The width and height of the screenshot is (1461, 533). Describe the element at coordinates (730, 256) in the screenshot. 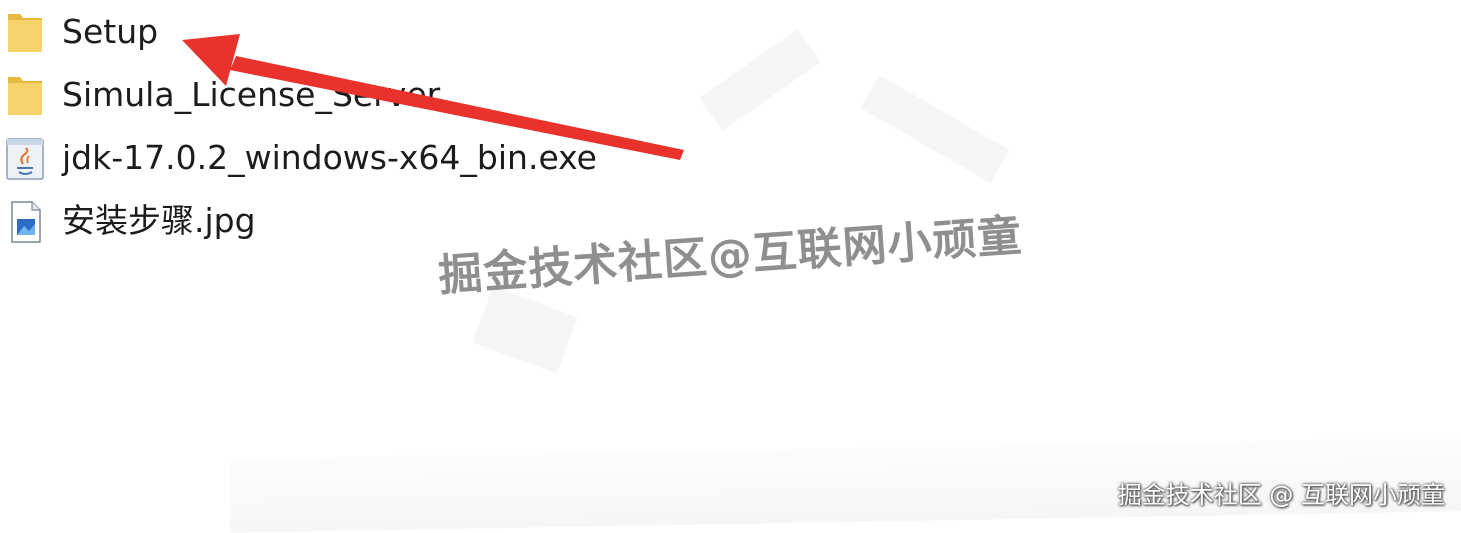

I see `center-watermark: 掘金技术社区@互联网小顽童` at that location.